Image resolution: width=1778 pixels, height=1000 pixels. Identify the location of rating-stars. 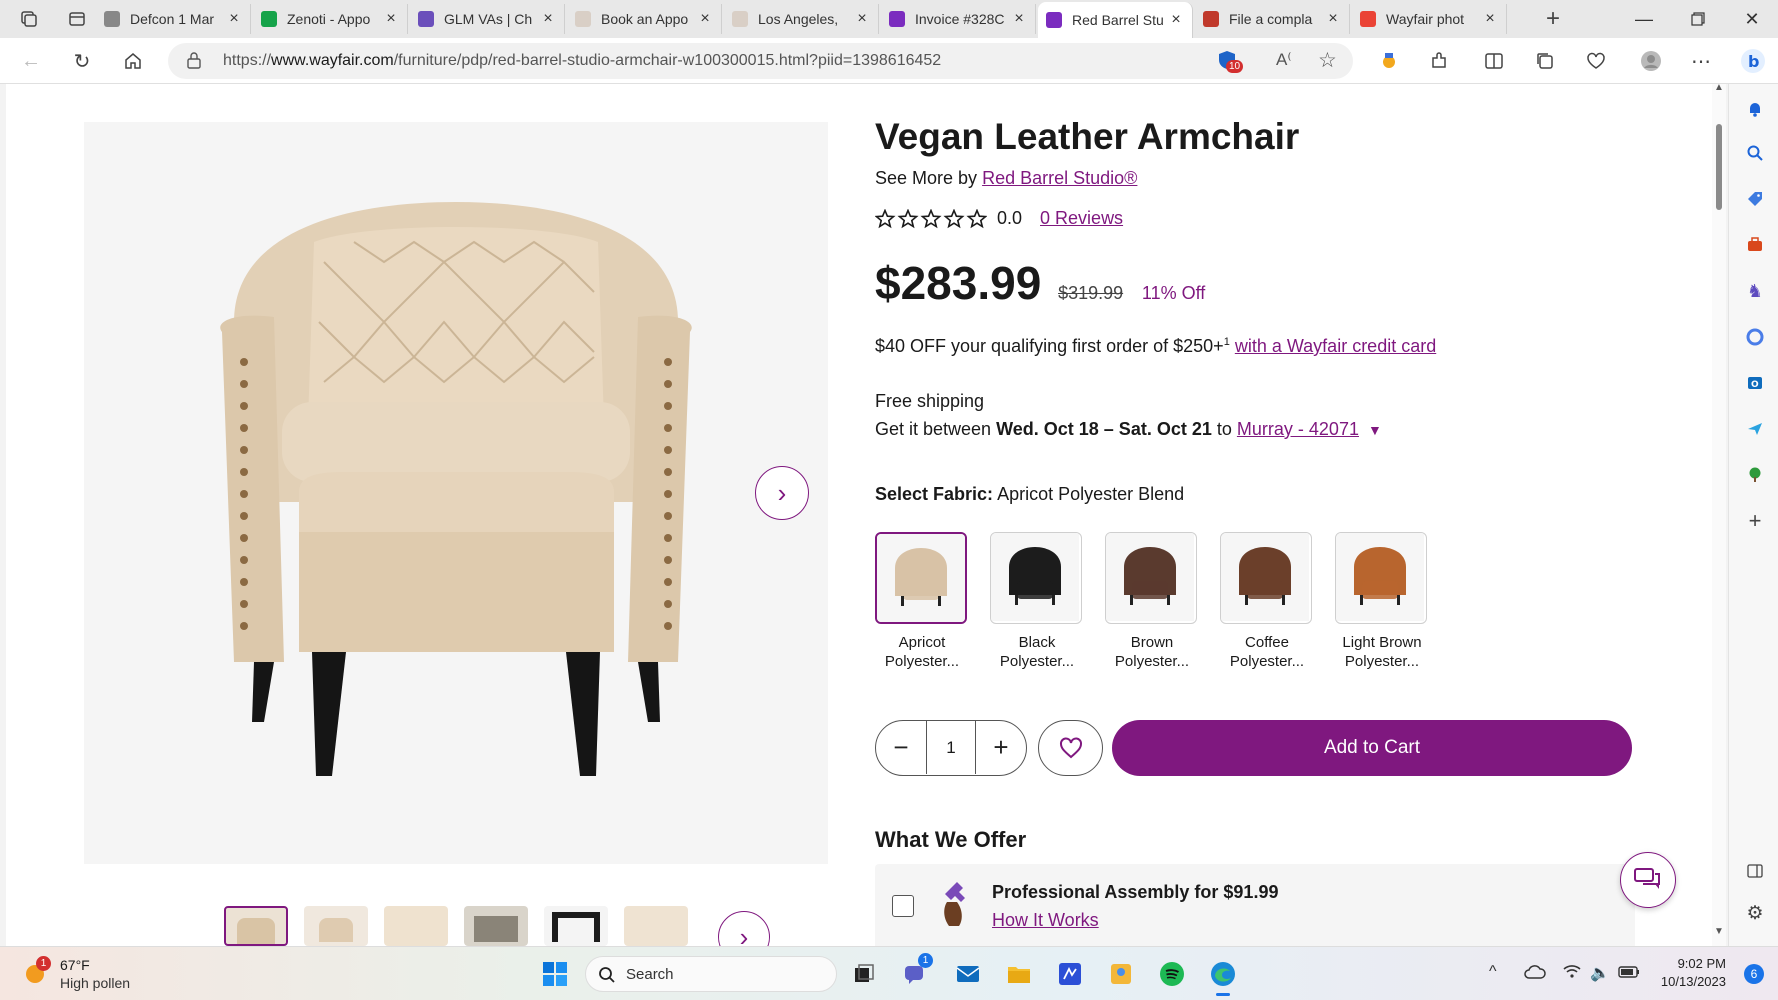
(931, 218).